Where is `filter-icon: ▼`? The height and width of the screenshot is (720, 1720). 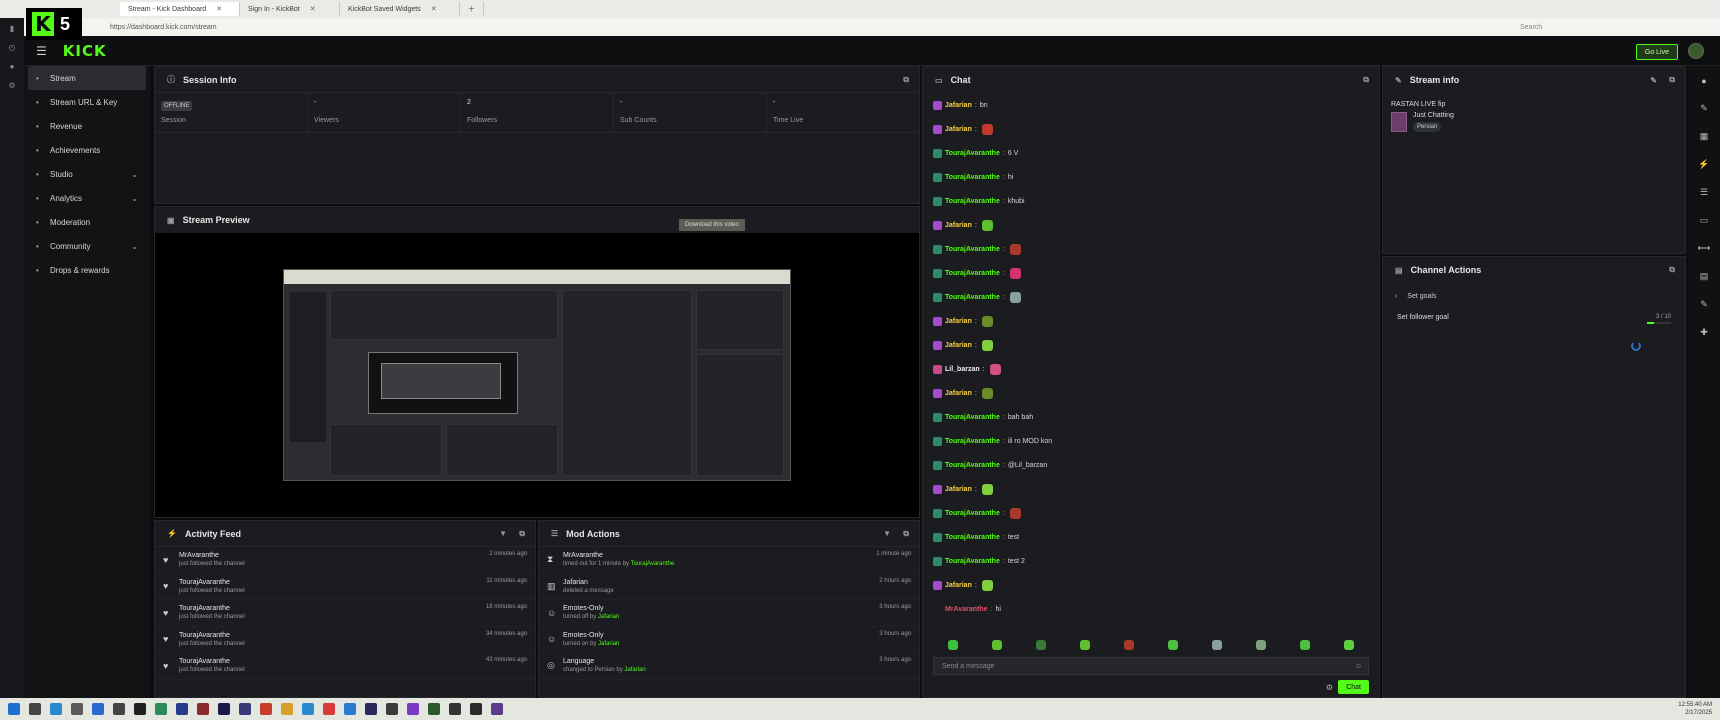 filter-icon: ▼ is located at coordinates (887, 533).